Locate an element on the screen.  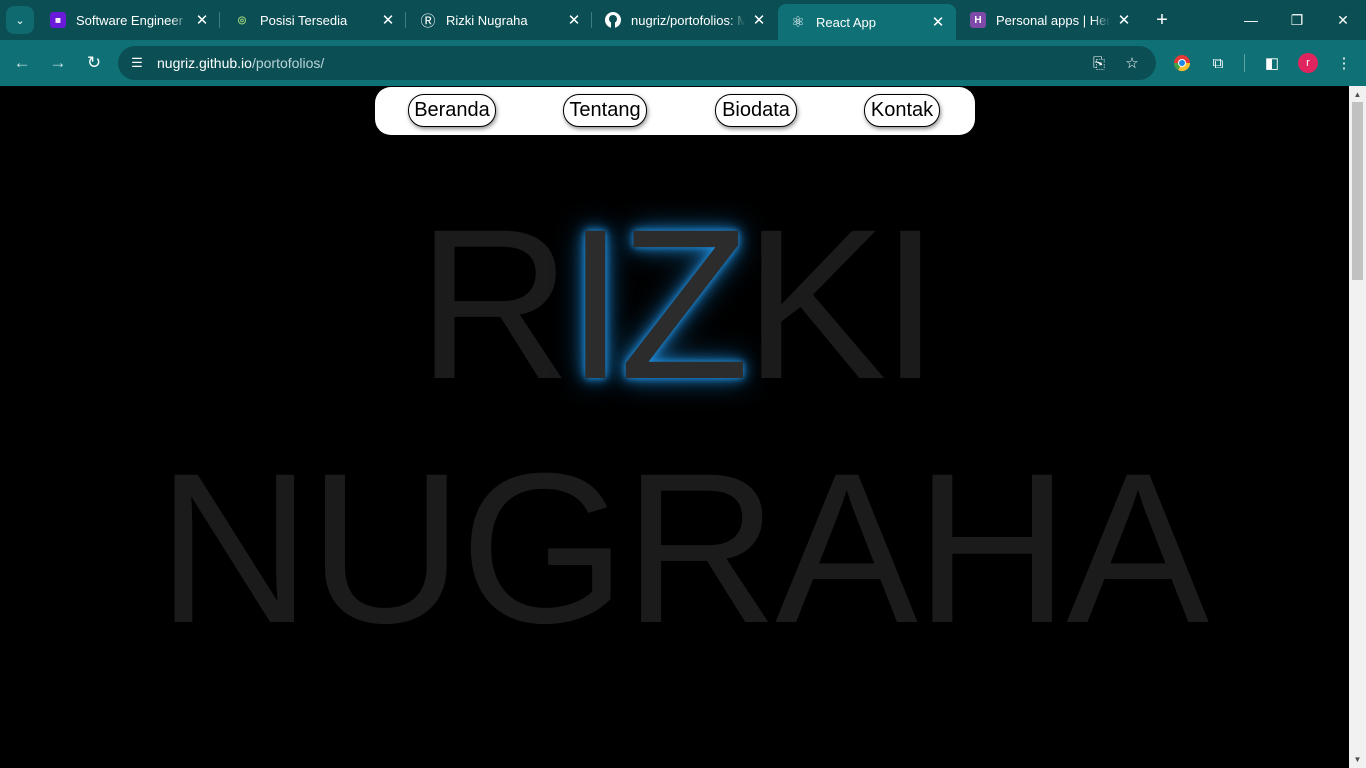
url-host: nugriz.github.io is located at coordinates (204, 63).